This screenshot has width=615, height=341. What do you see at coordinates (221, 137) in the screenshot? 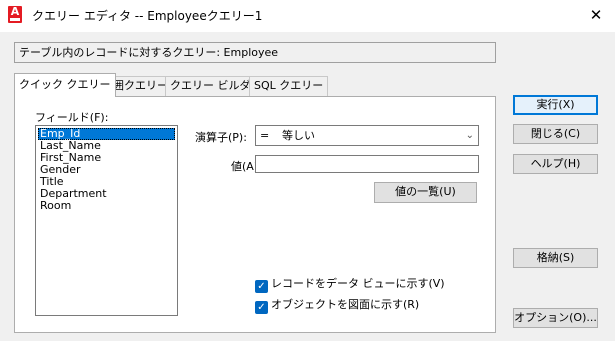
I see `operator-label: 演算子(P):` at bounding box center [221, 137].